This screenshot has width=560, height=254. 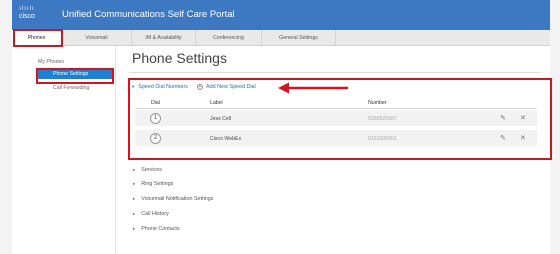 What do you see at coordinates (97, 38) in the screenshot?
I see `tab-voicemail: Voicemail` at bounding box center [97, 38].